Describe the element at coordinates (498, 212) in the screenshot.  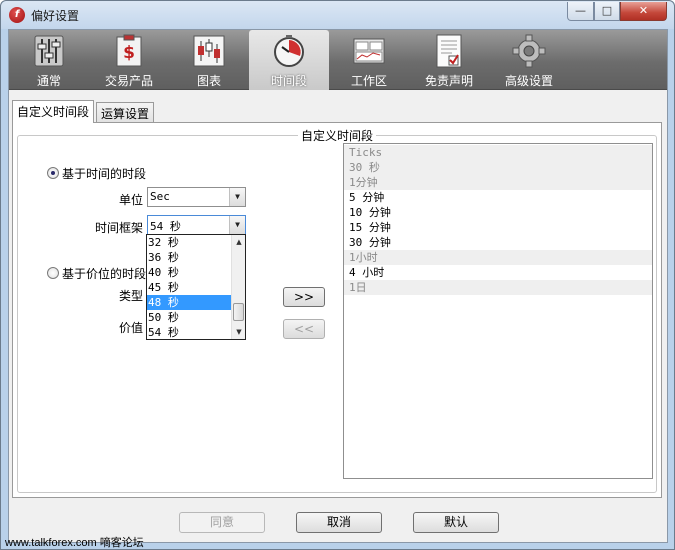
I see `list-item: 10 分钟` at that location.